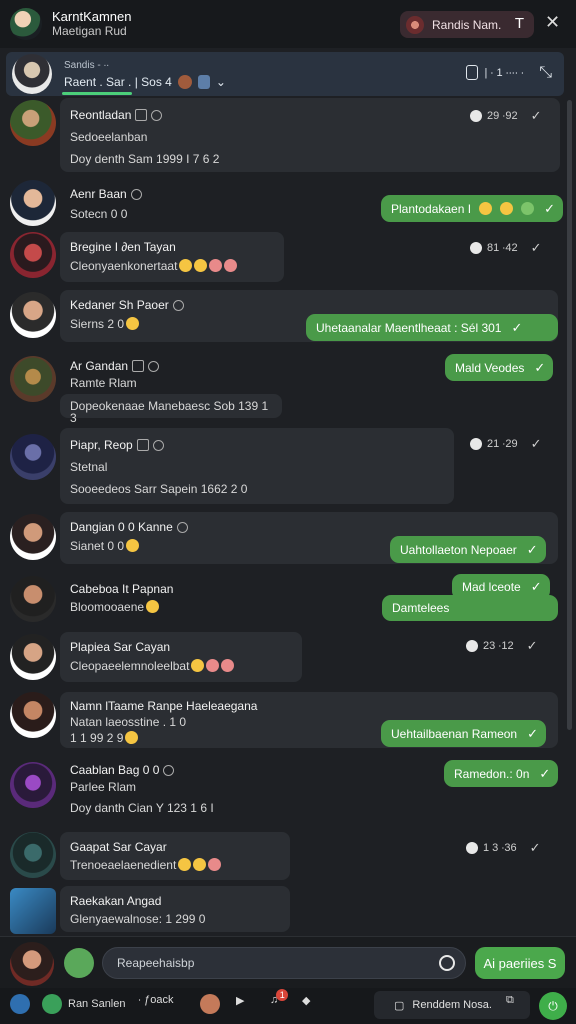 This screenshot has height=1024, width=576. I want to click on bird-icon, so click(20, 1004).